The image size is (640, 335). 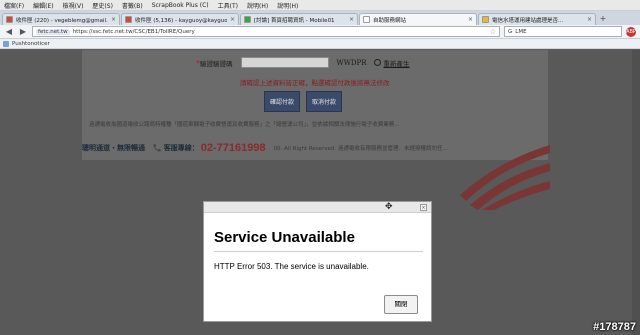 What do you see at coordinates (233, 148) in the screenshot?
I see `customer-service-phone: 02-77161998` at bounding box center [233, 148].